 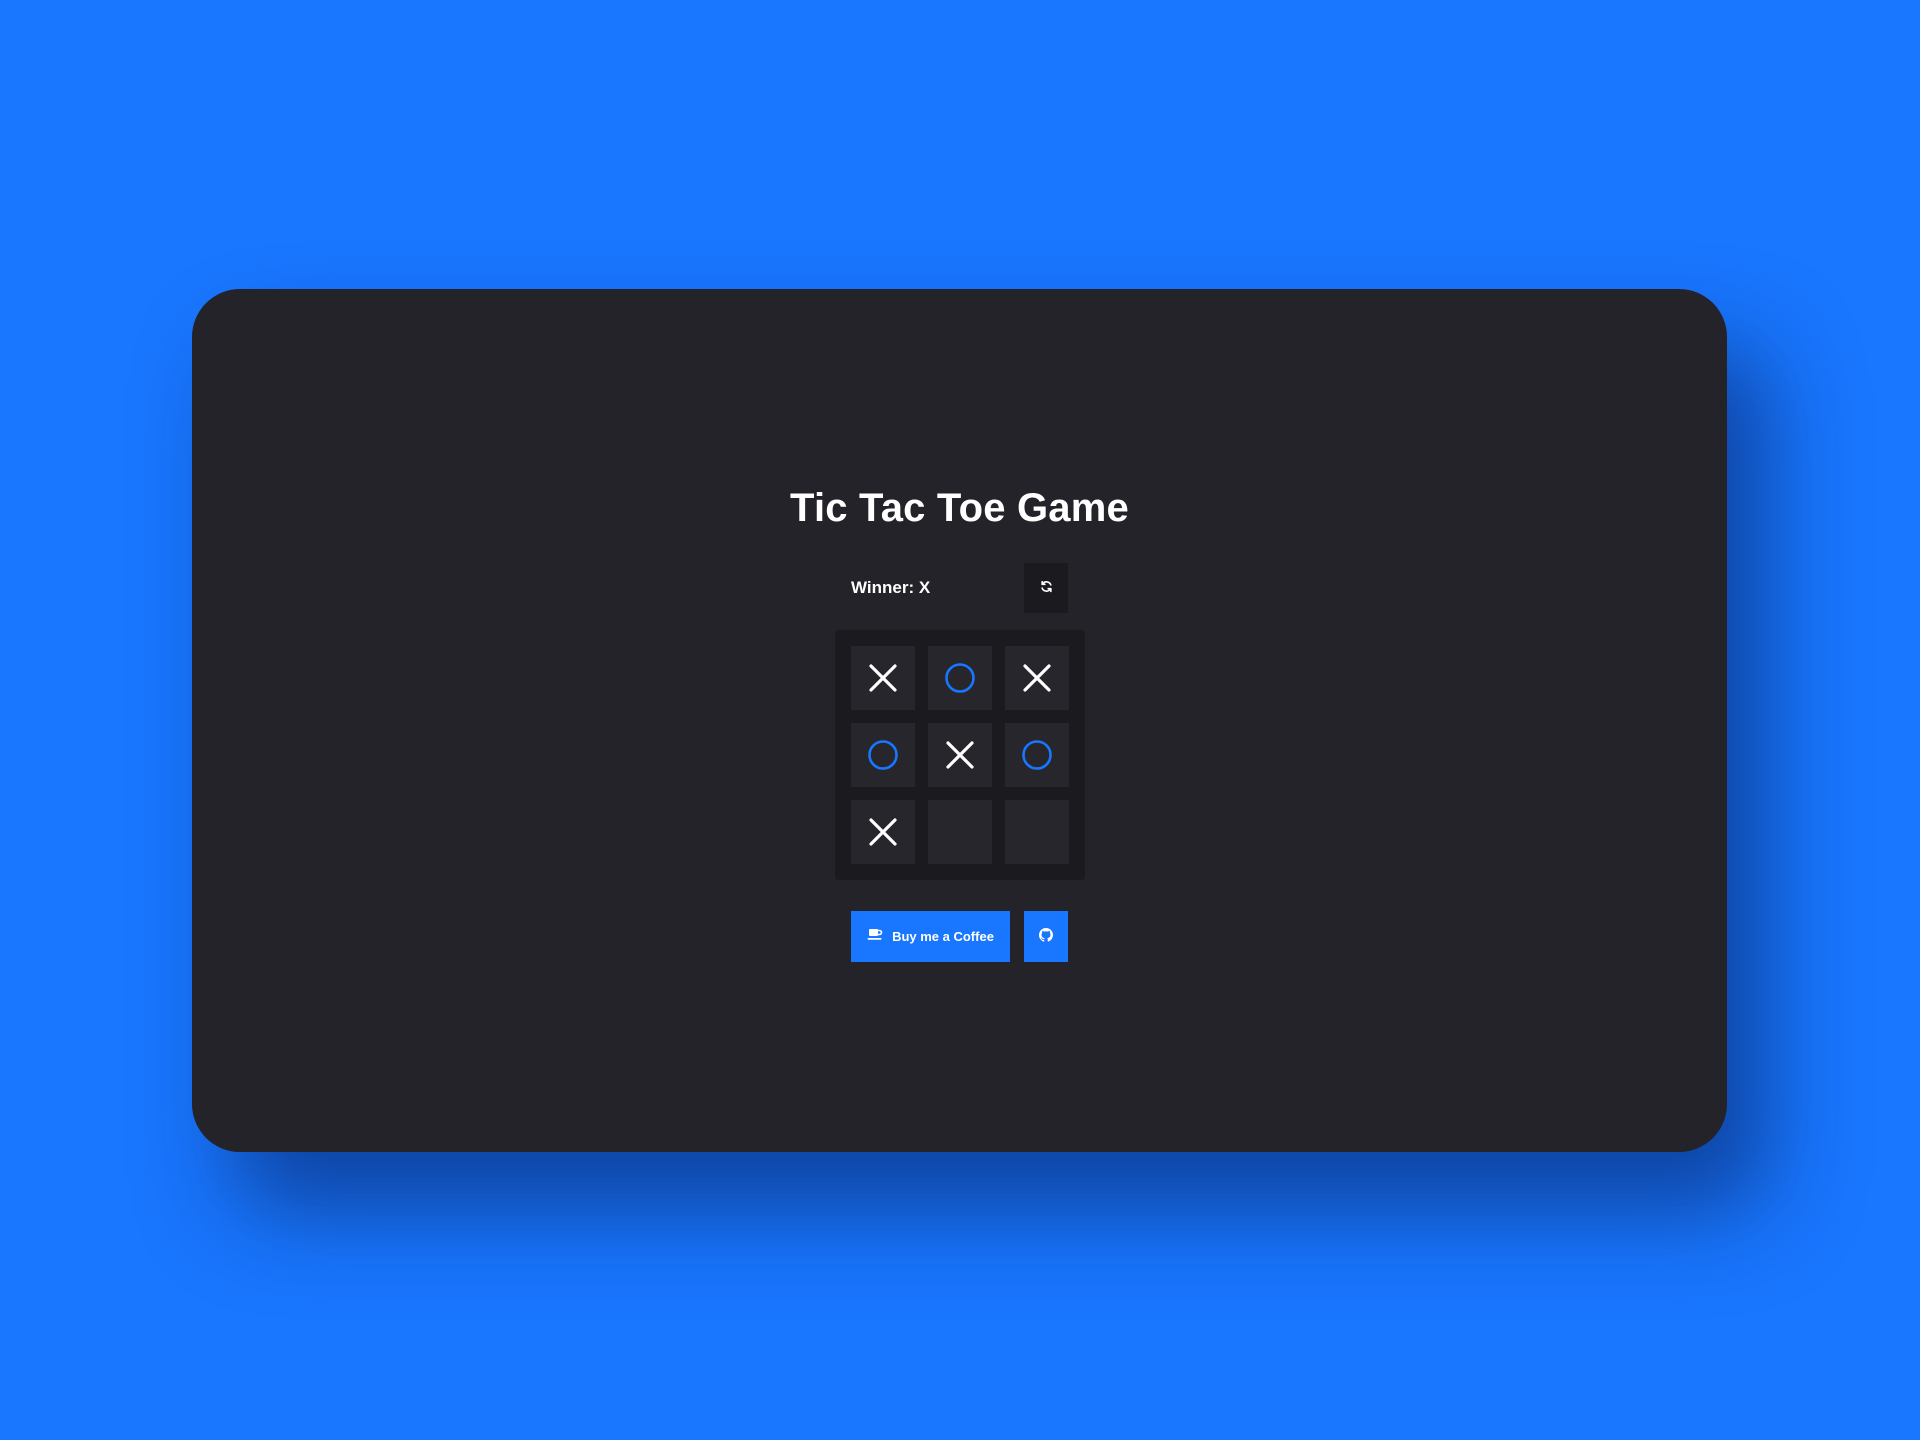 What do you see at coordinates (943, 936) in the screenshot?
I see `coffee-button-label: Buy me a Coffee` at bounding box center [943, 936].